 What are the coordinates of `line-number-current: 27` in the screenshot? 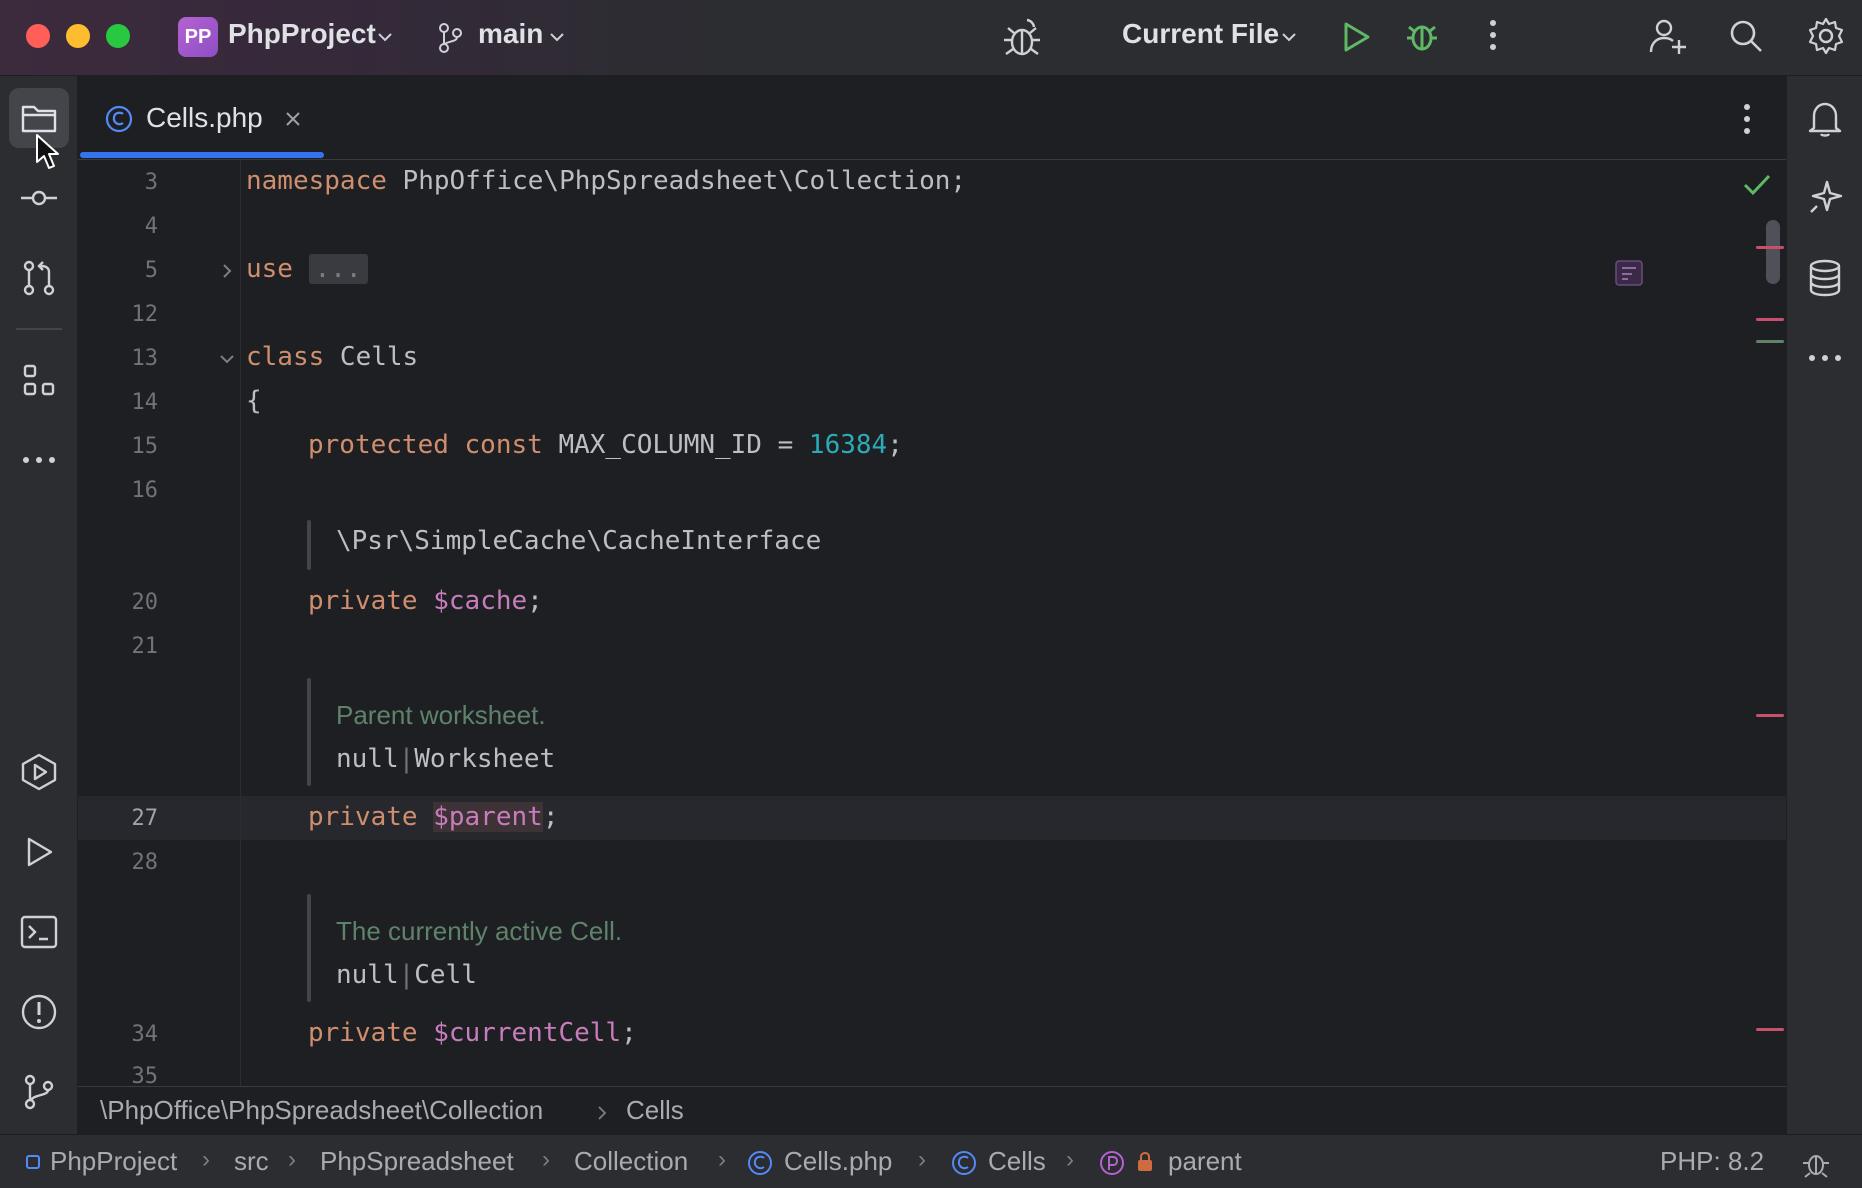 It's located at (145, 818).